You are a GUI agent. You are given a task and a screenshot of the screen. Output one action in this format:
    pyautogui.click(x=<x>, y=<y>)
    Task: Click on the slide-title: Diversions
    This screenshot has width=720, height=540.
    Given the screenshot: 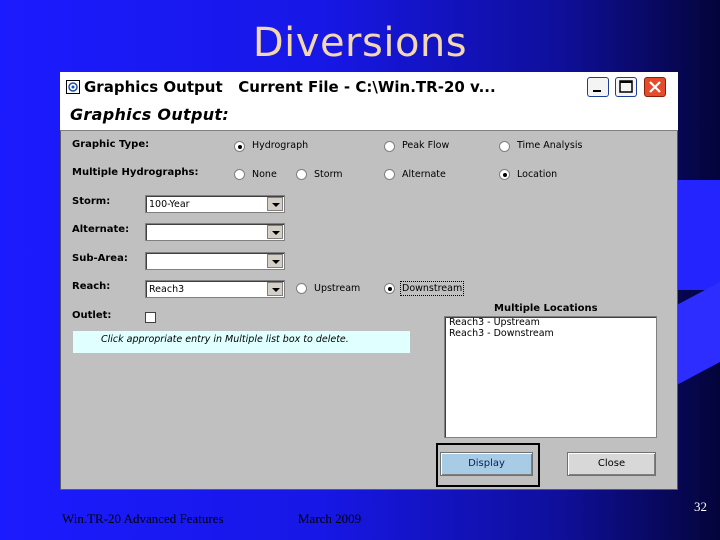 What is the action you would take?
    pyautogui.click(x=360, y=43)
    